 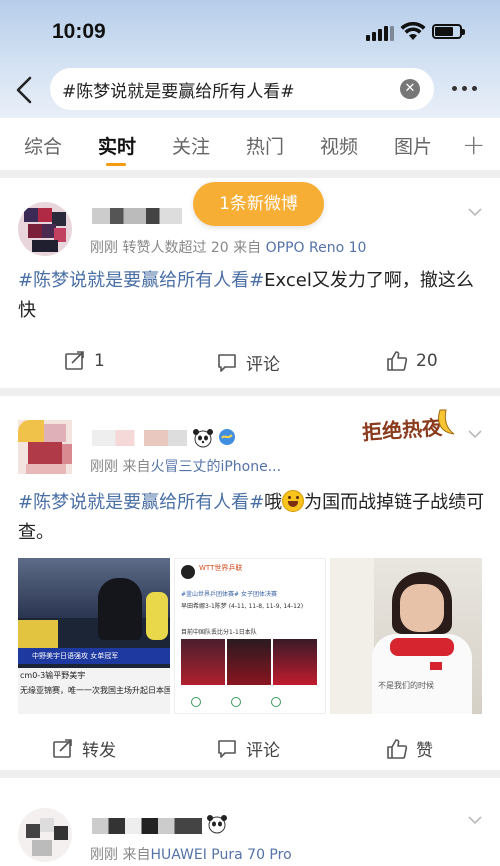 I want to click on more-options-icon, so click(x=464, y=88).